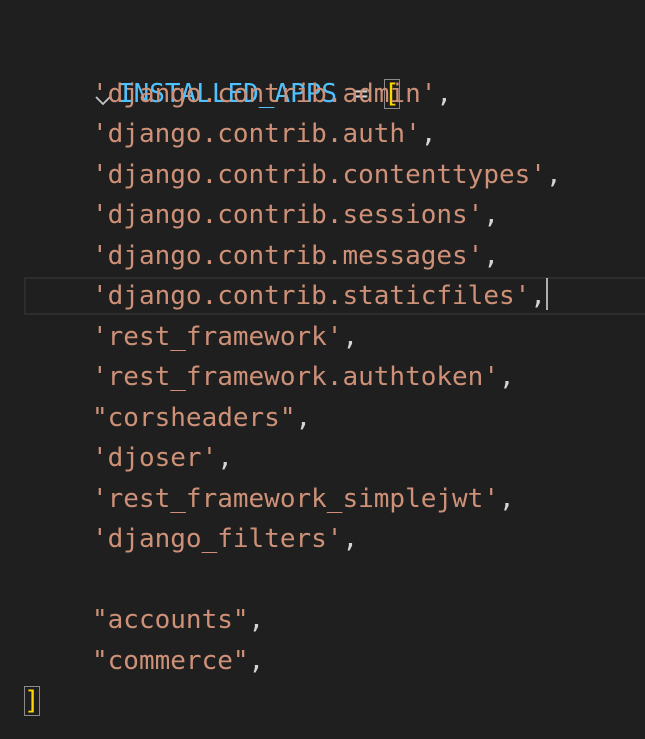 Image resolution: width=645 pixels, height=739 pixels. Describe the element at coordinates (322, 71) in the screenshot. I see `code-line: INSTALLED_APPS = [` at that location.